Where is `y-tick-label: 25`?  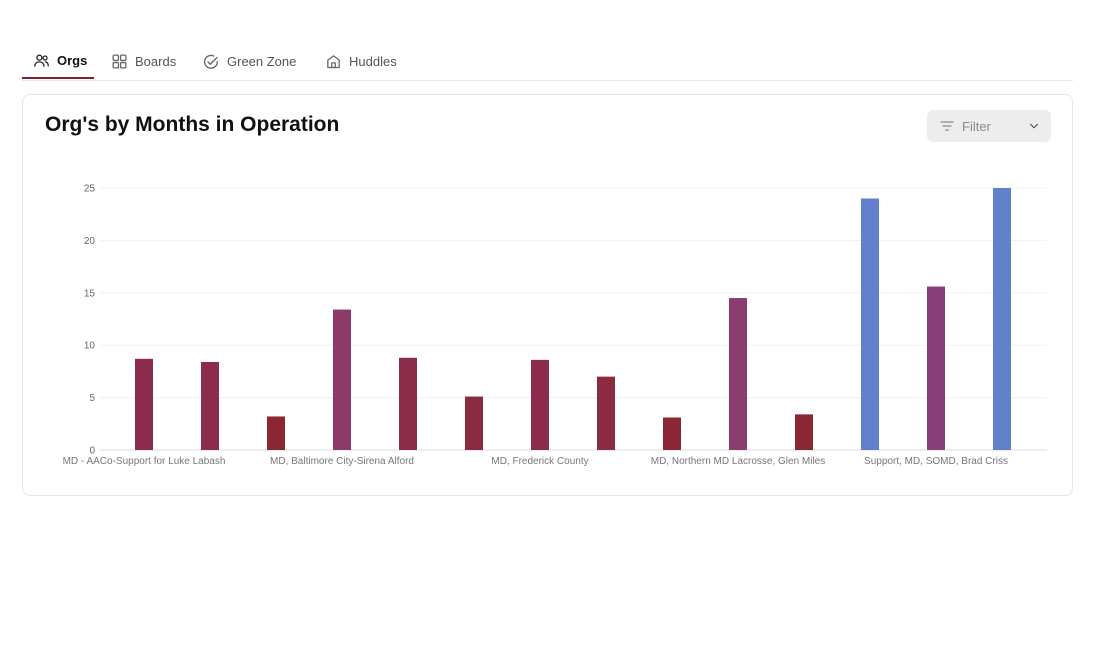
y-tick-label: 25 is located at coordinates (90, 189).